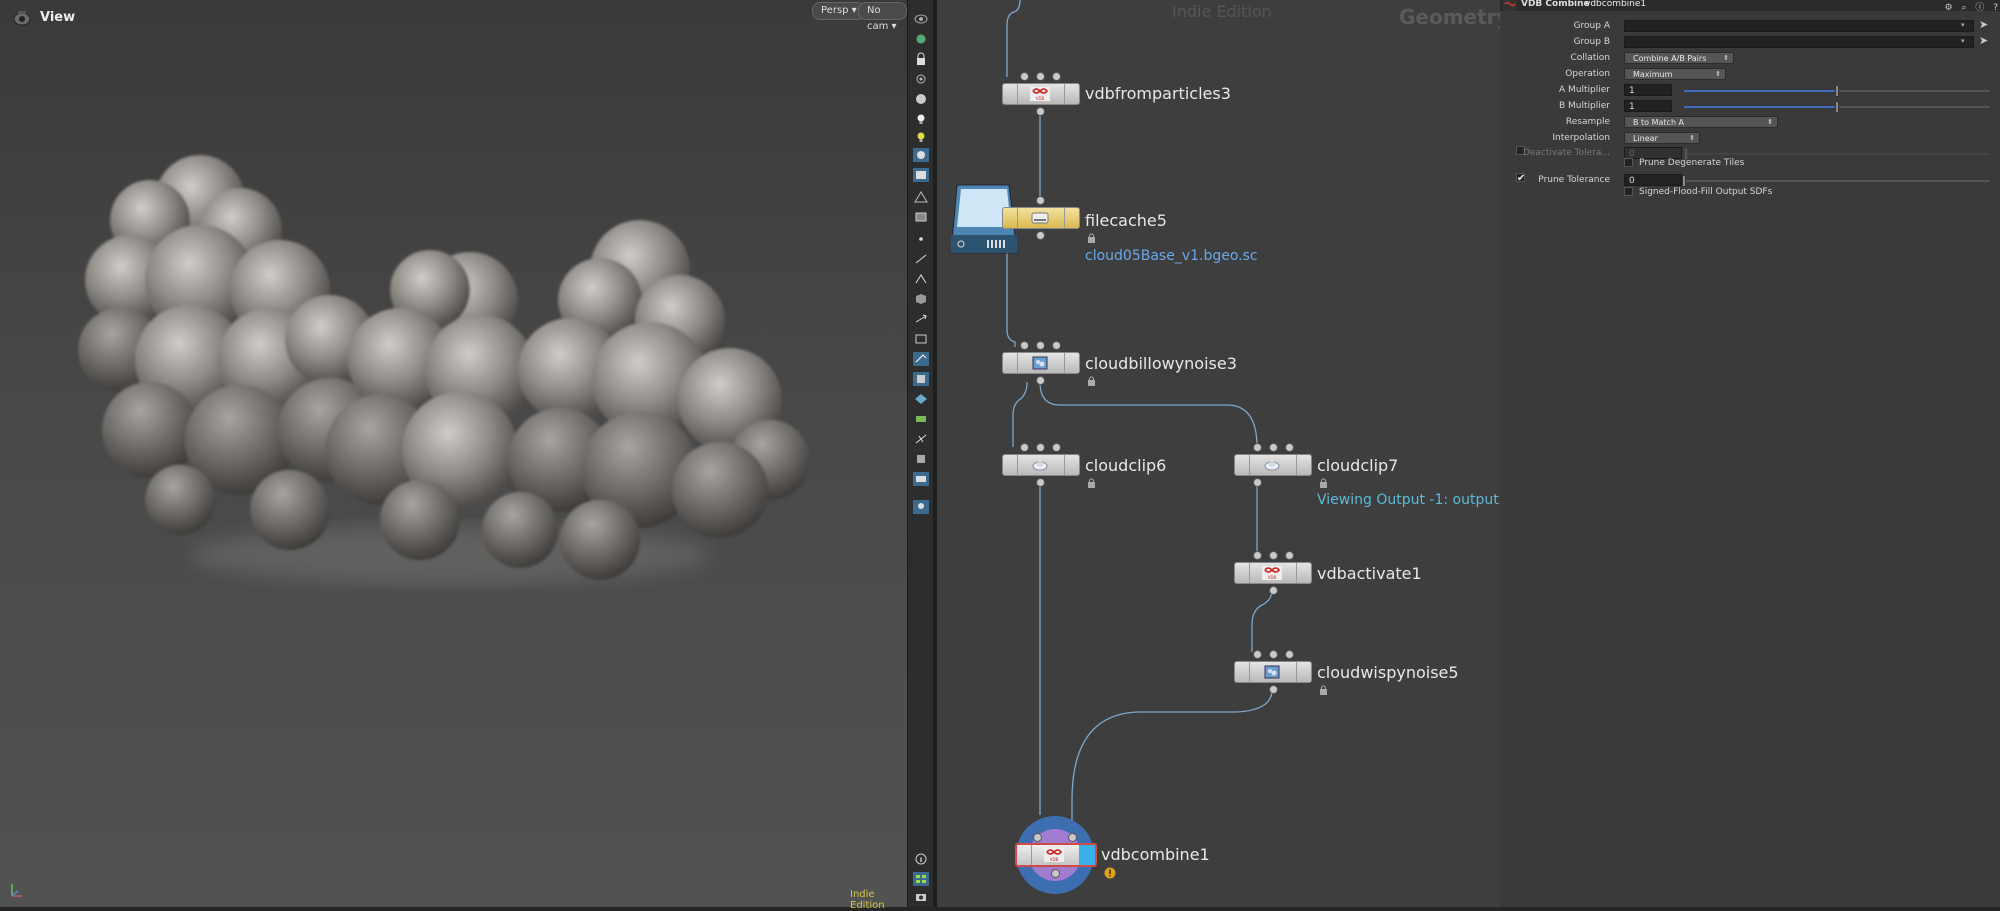 The height and width of the screenshot is (911, 2000). Describe the element at coordinates (1983, 40) in the screenshot. I see `group-b-select-arrow-icon: ➤` at that location.